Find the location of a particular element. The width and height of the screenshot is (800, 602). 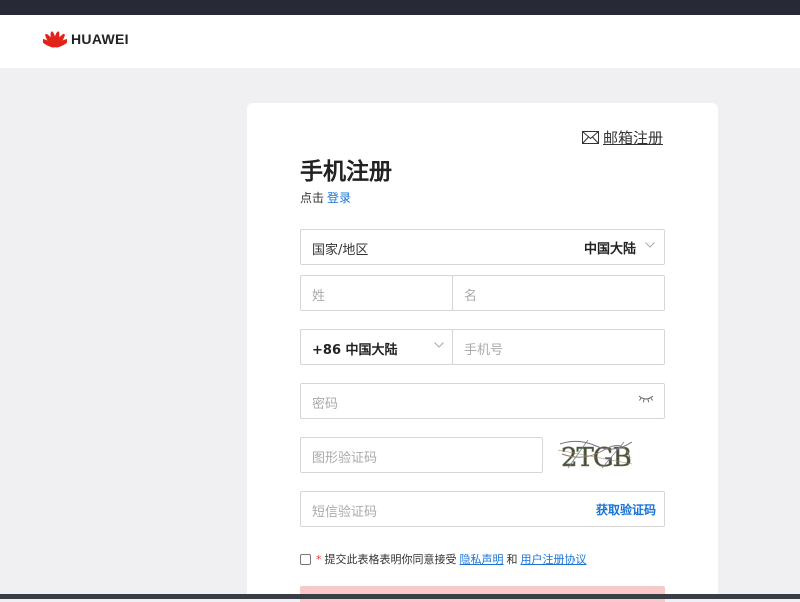

site-header: HUAWEI is located at coordinates (400, 41).